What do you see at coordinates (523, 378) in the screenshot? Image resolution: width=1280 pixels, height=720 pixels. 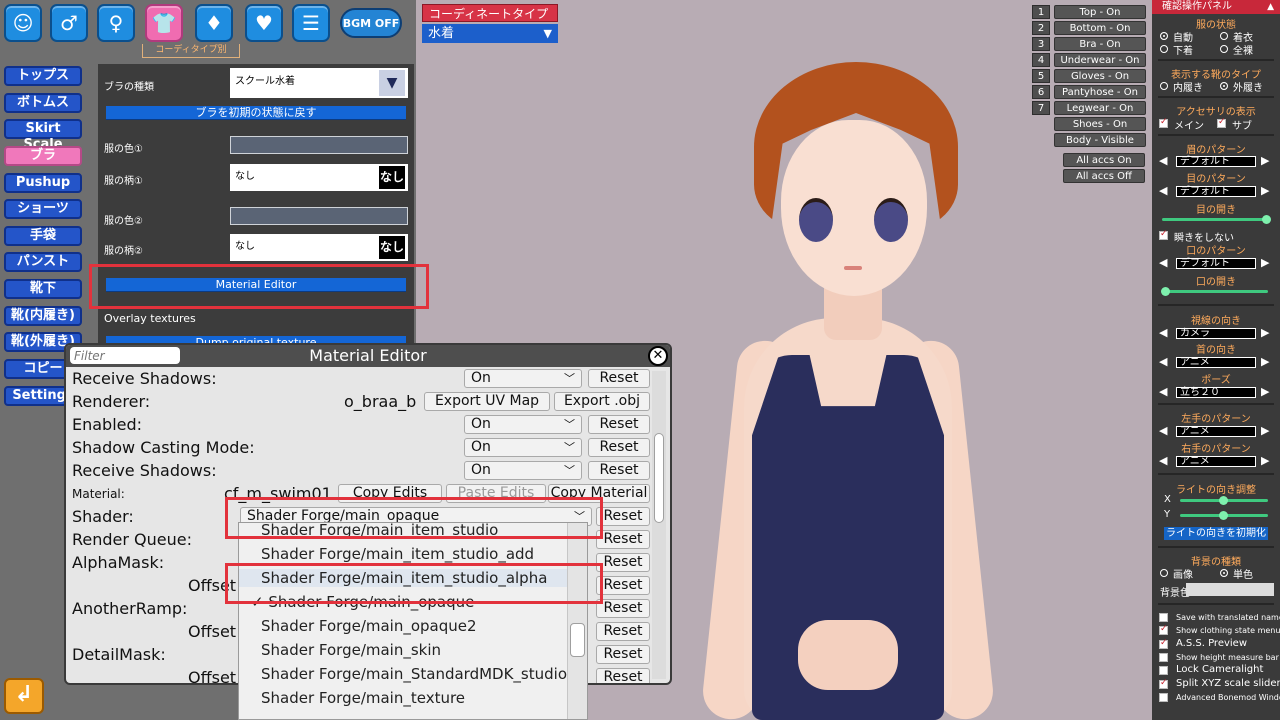 I see `receive-shadows-top-dropdown: On ﹀` at bounding box center [523, 378].